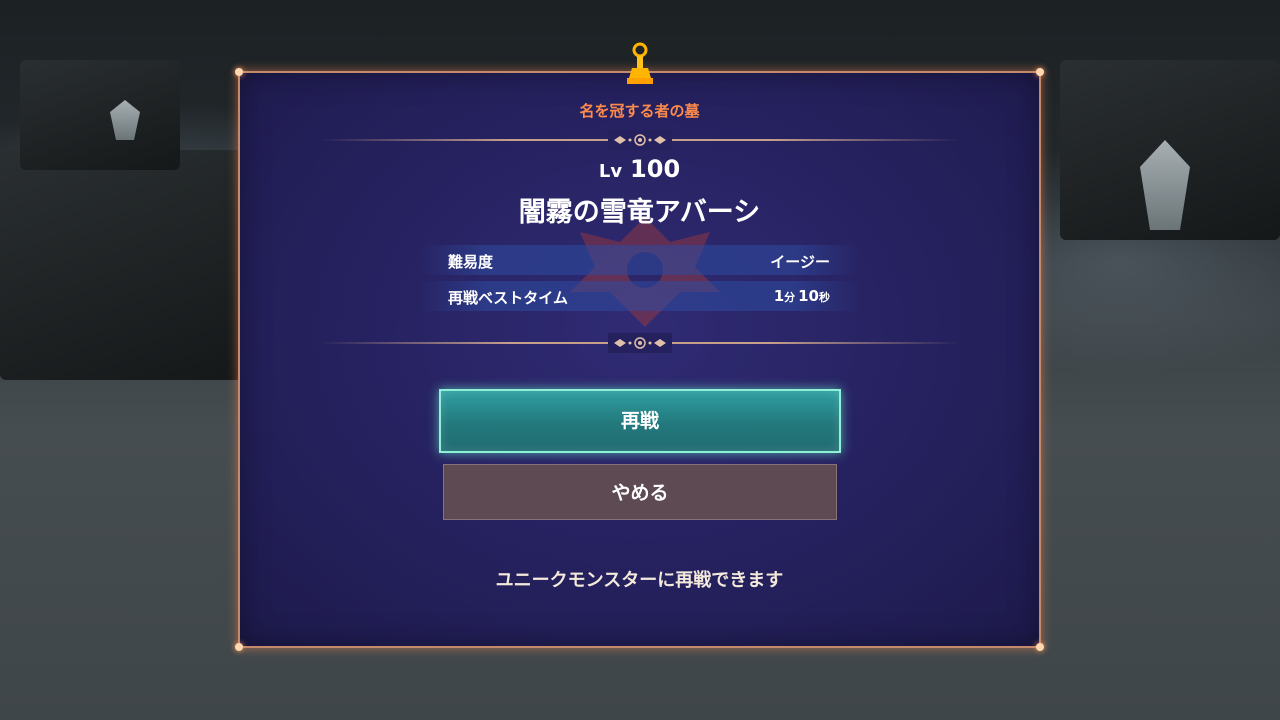 This screenshot has height=720, width=1280. I want to click on stat-label: 難易度, so click(471, 262).